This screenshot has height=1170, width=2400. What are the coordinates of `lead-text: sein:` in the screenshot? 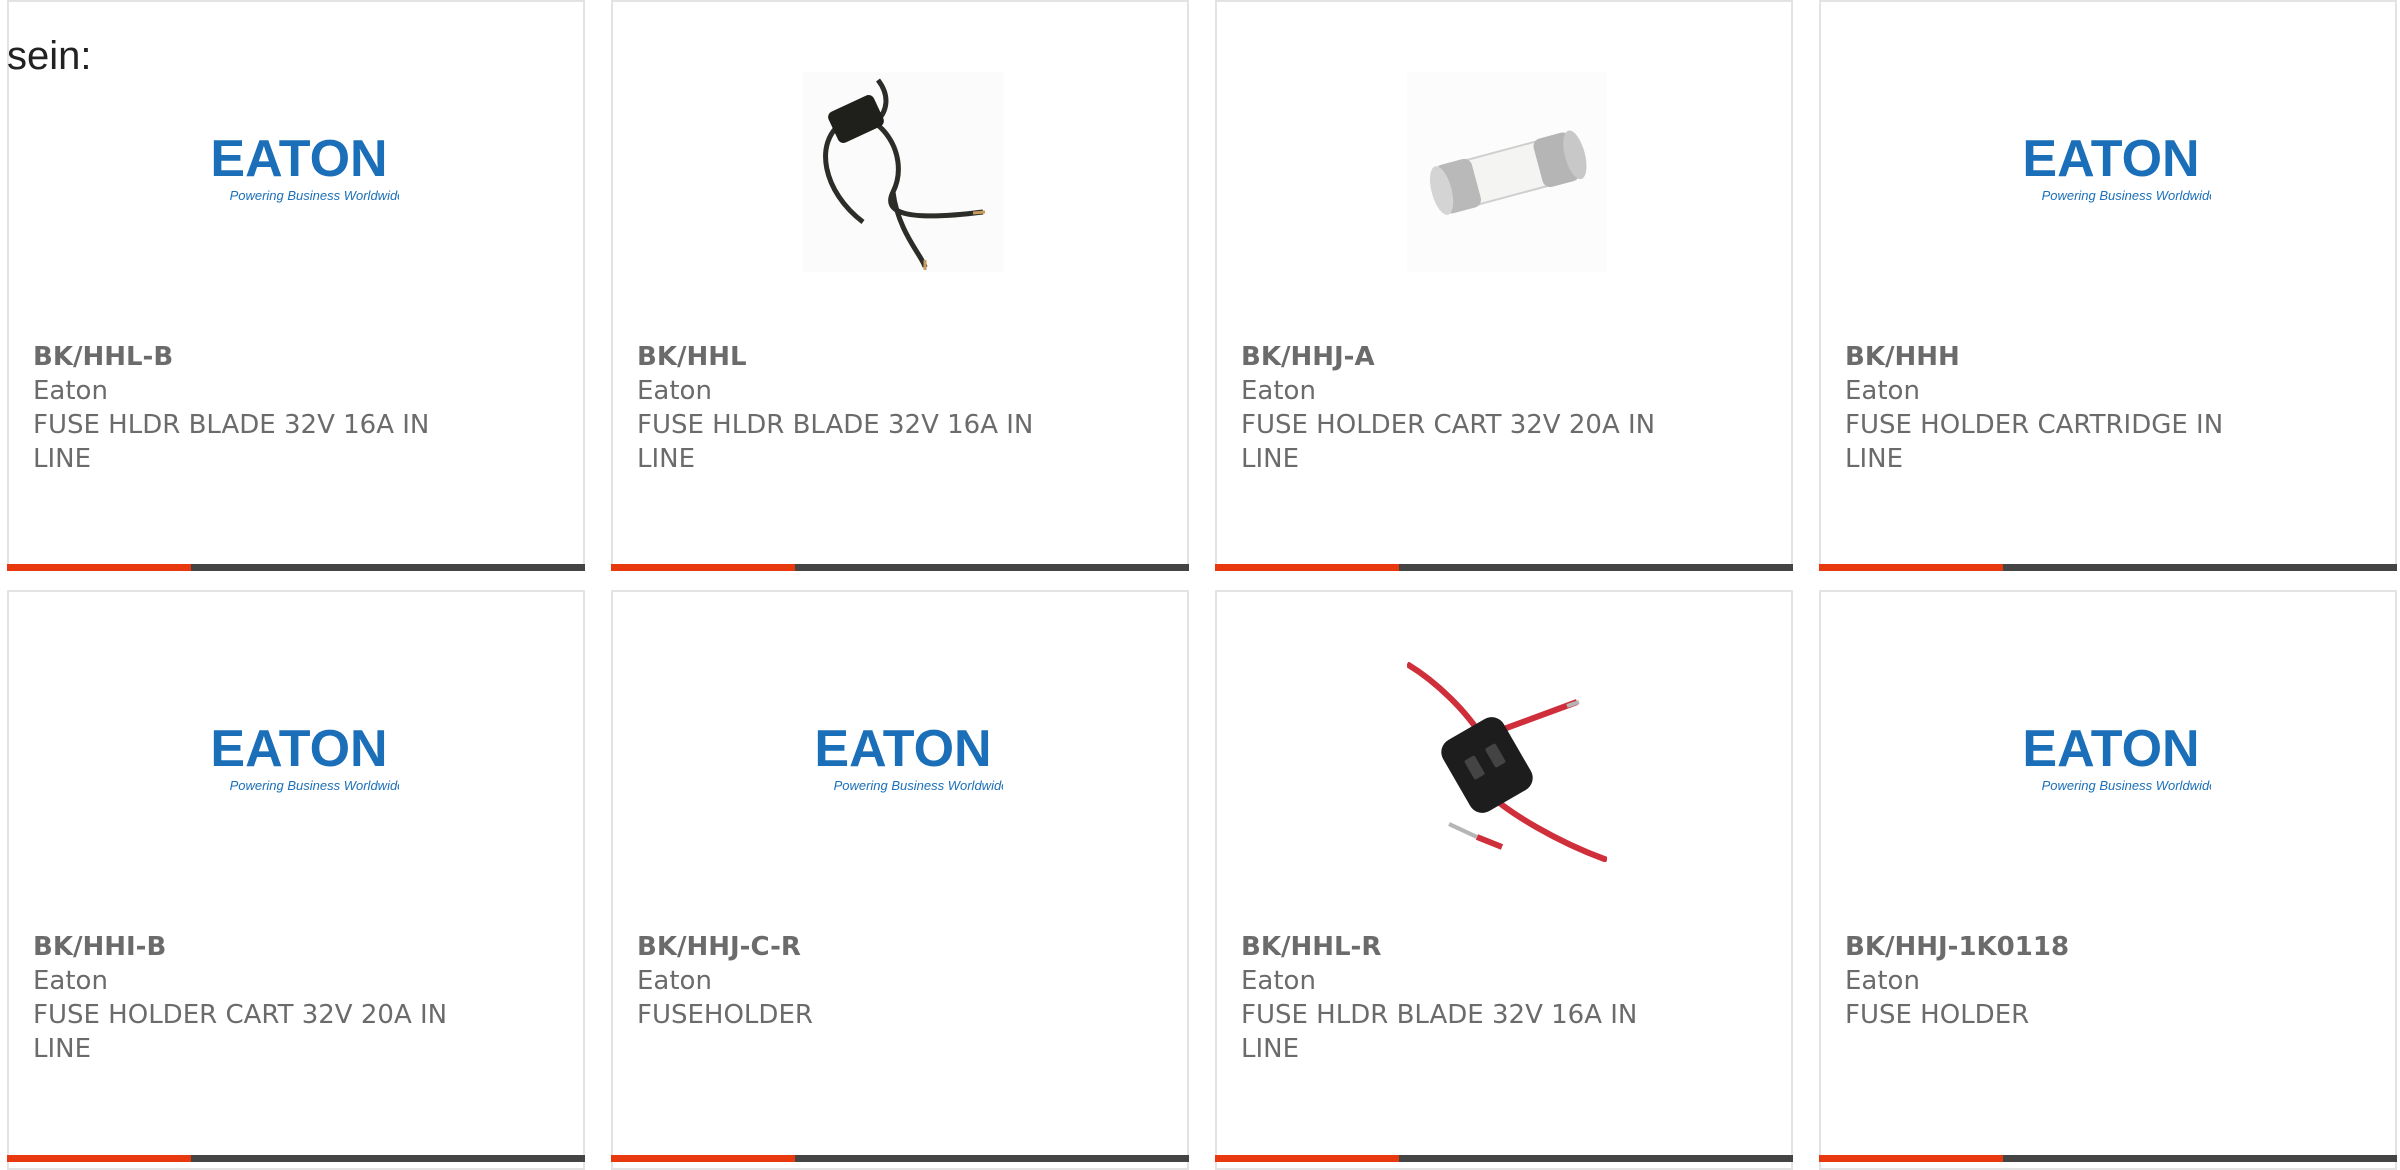 It's located at (49, 56).